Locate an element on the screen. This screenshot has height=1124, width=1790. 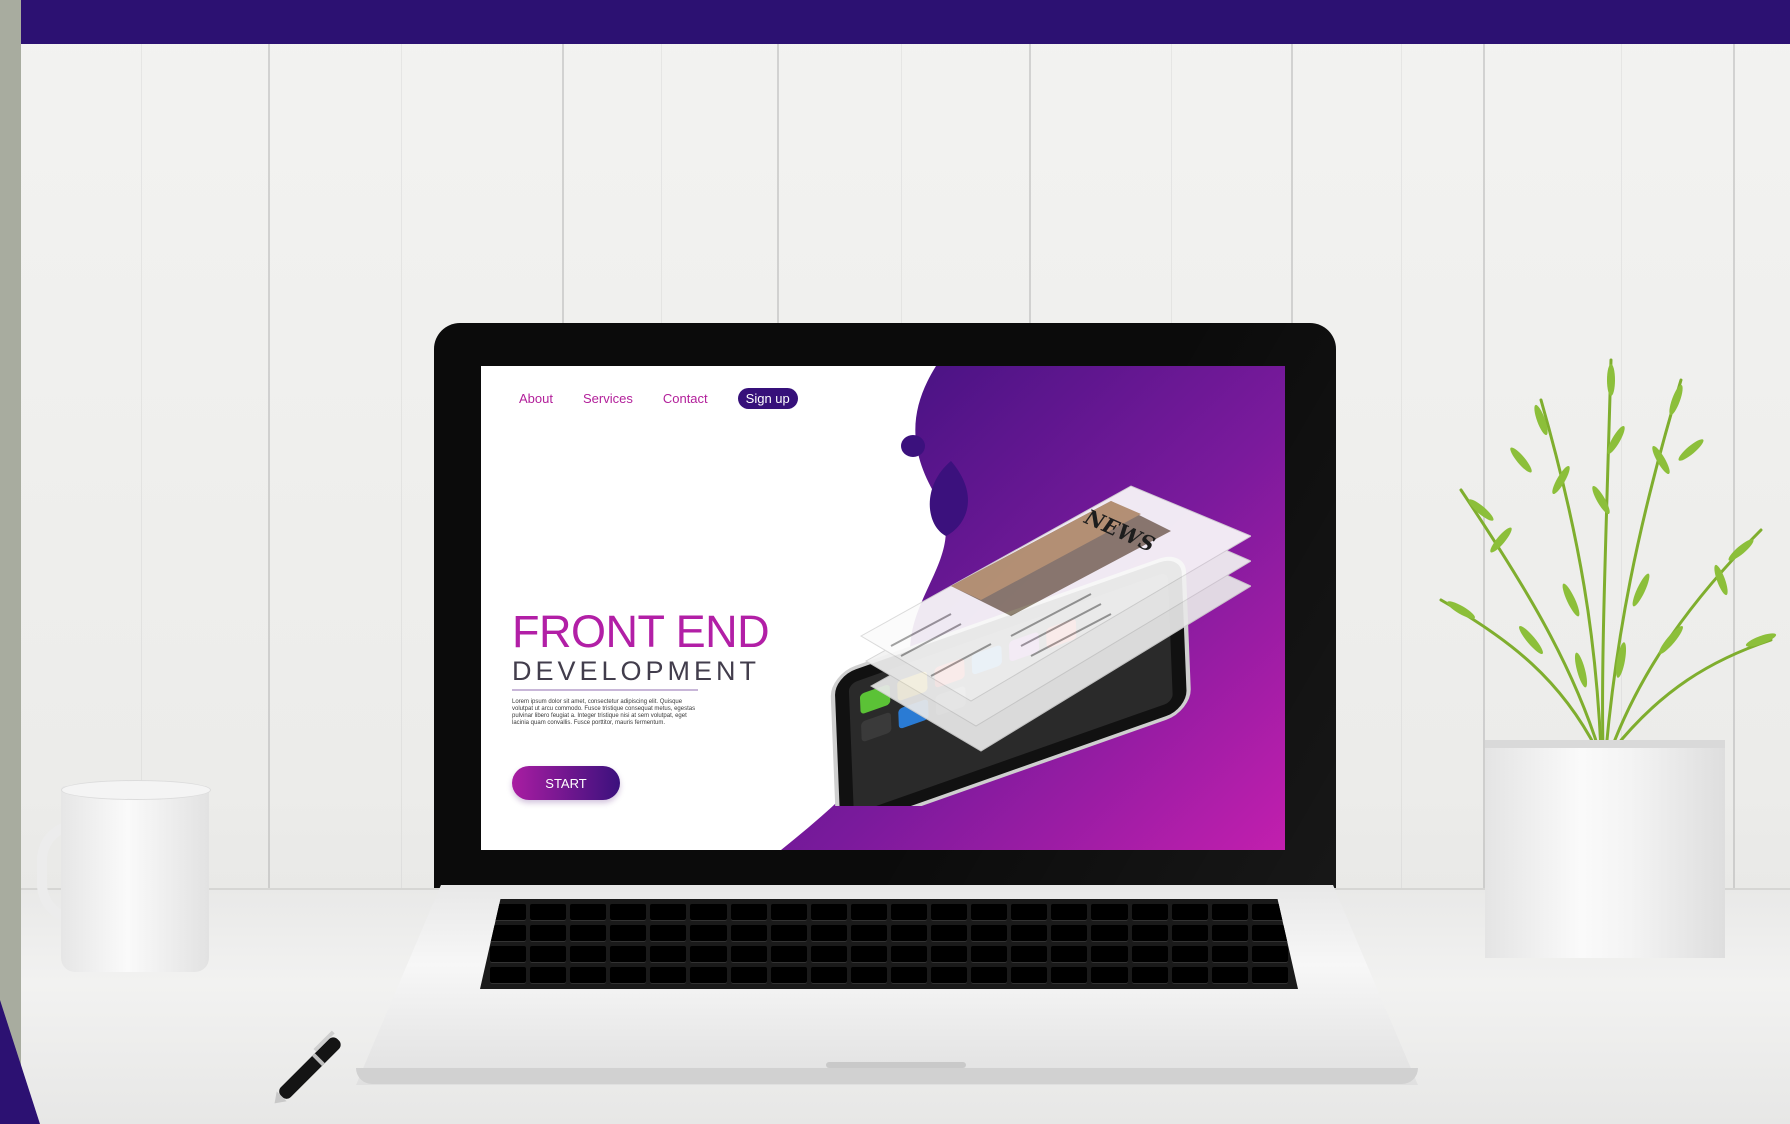
plant-leaves is located at coordinates (1608, 555).